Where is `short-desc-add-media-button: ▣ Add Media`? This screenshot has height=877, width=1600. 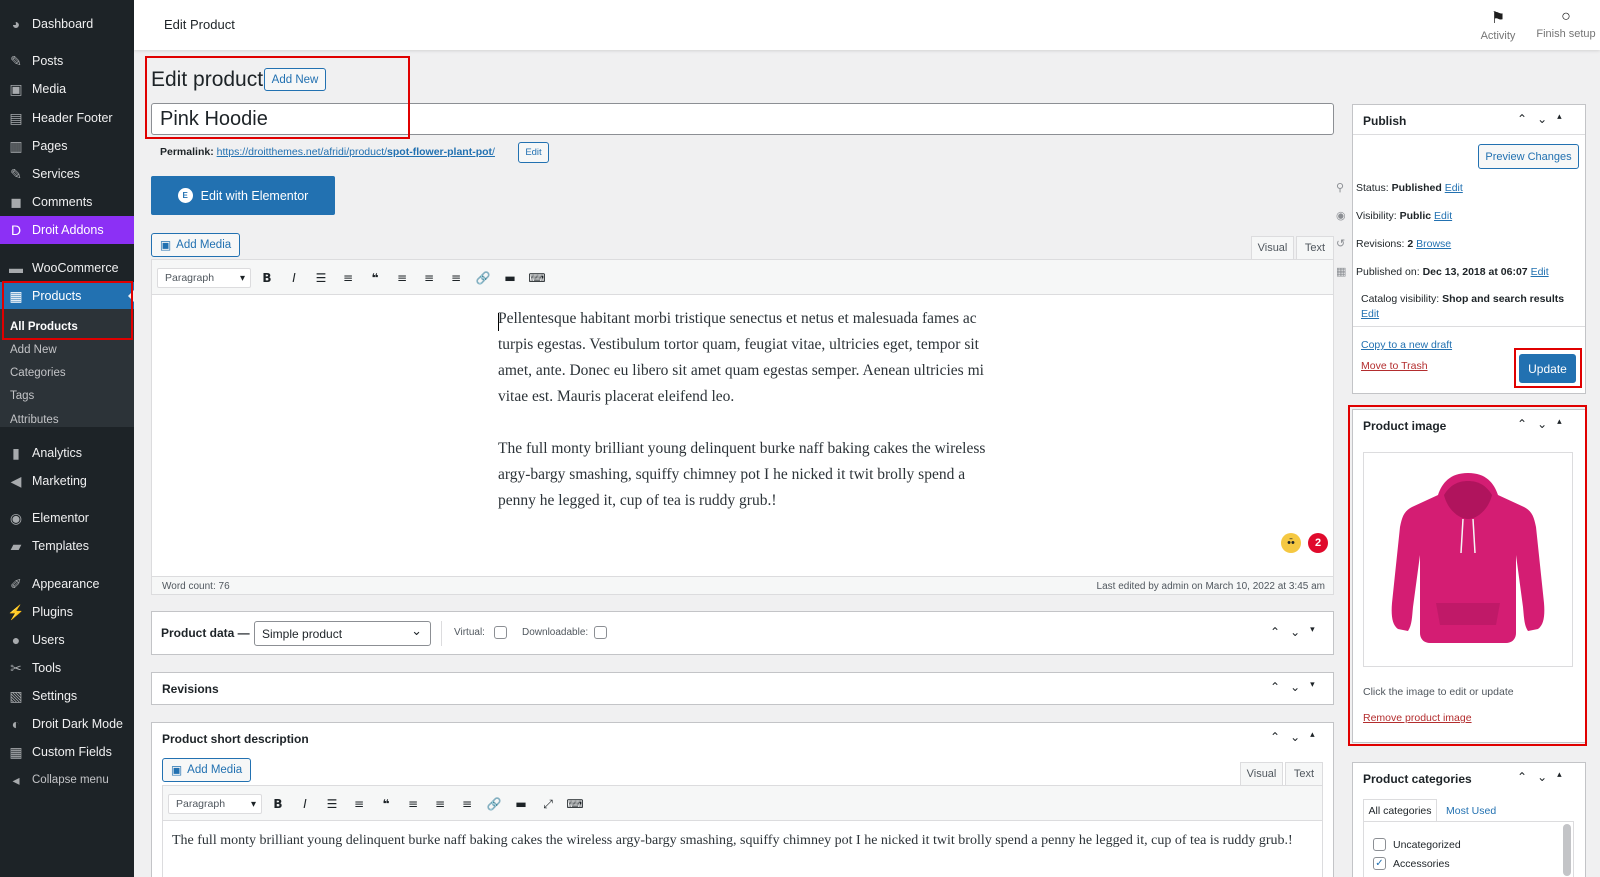
short-desc-add-media-button: ▣ Add Media is located at coordinates (206, 770).